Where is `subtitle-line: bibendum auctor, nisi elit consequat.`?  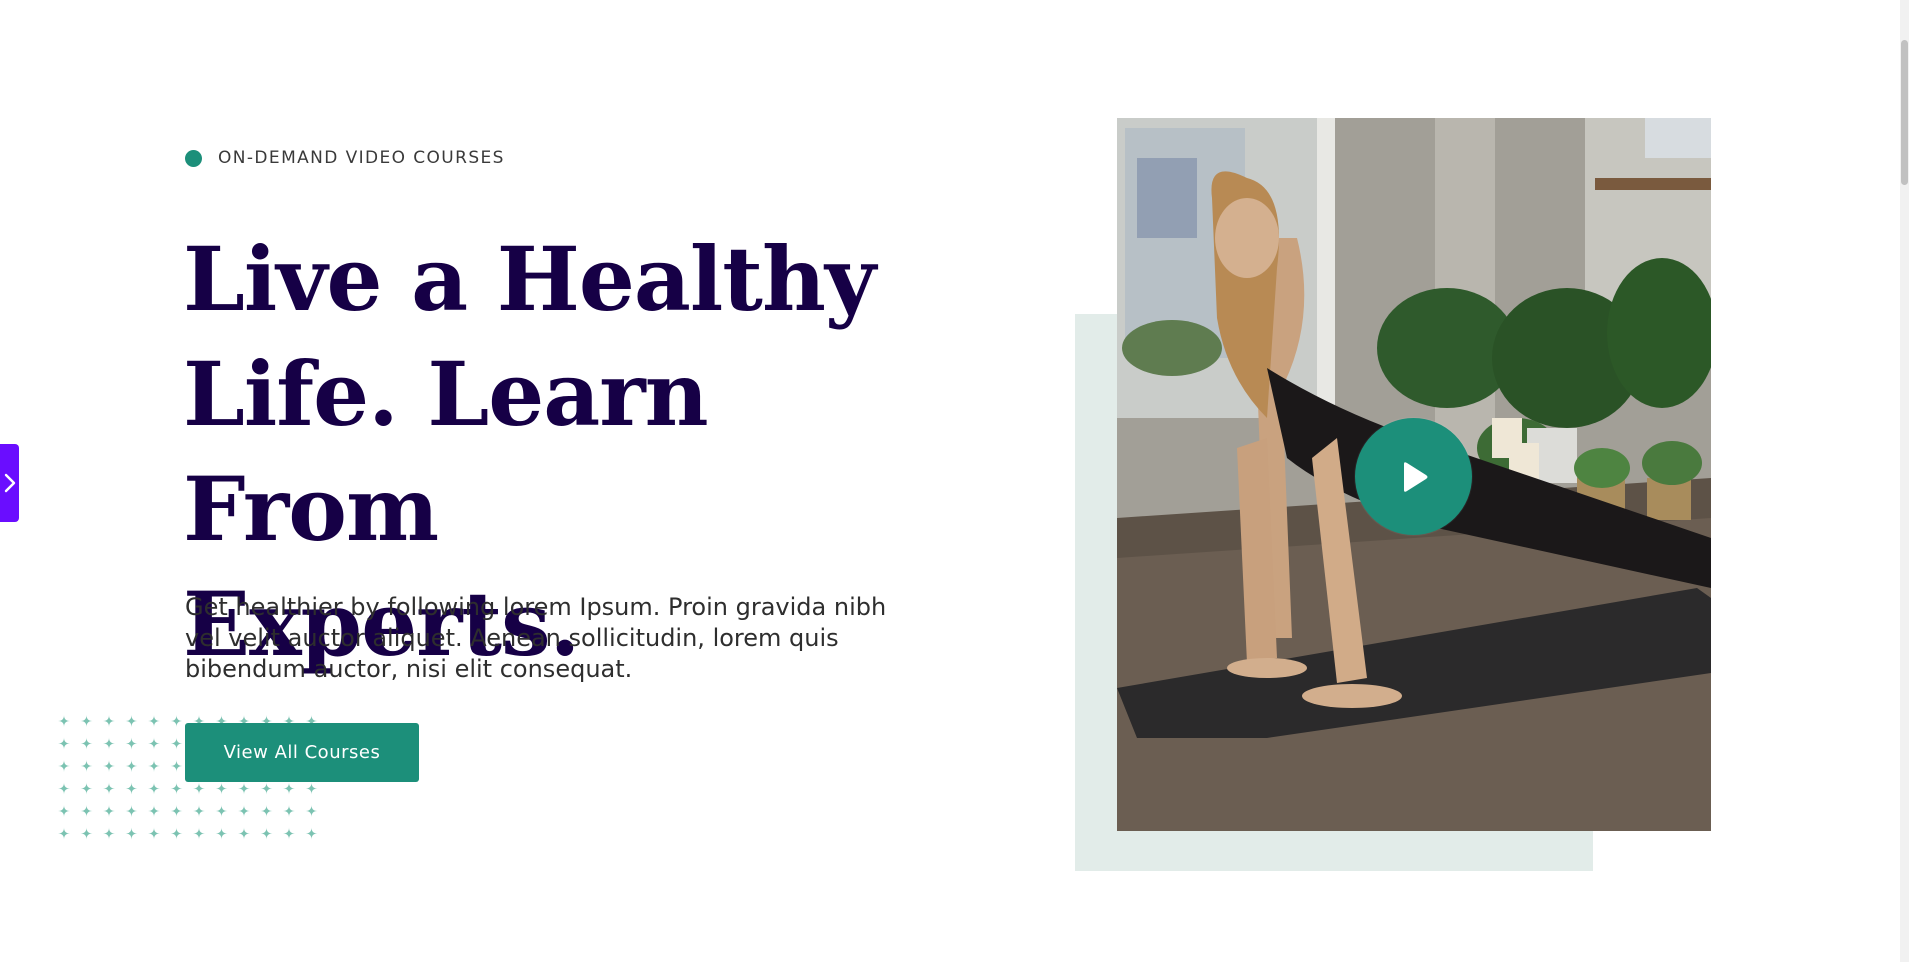 subtitle-line: bibendum auctor, nisi elit consequat. is located at coordinates (409, 669).